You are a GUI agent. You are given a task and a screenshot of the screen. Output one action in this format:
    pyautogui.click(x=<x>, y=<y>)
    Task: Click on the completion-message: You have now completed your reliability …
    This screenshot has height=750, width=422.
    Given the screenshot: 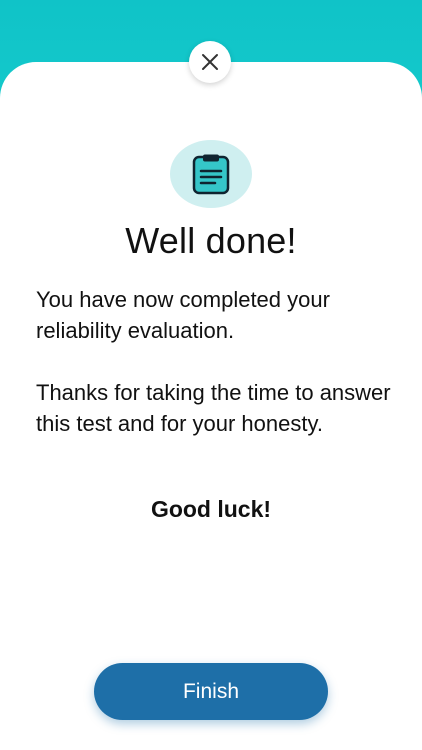 What is the action you would take?
    pyautogui.click(x=183, y=315)
    